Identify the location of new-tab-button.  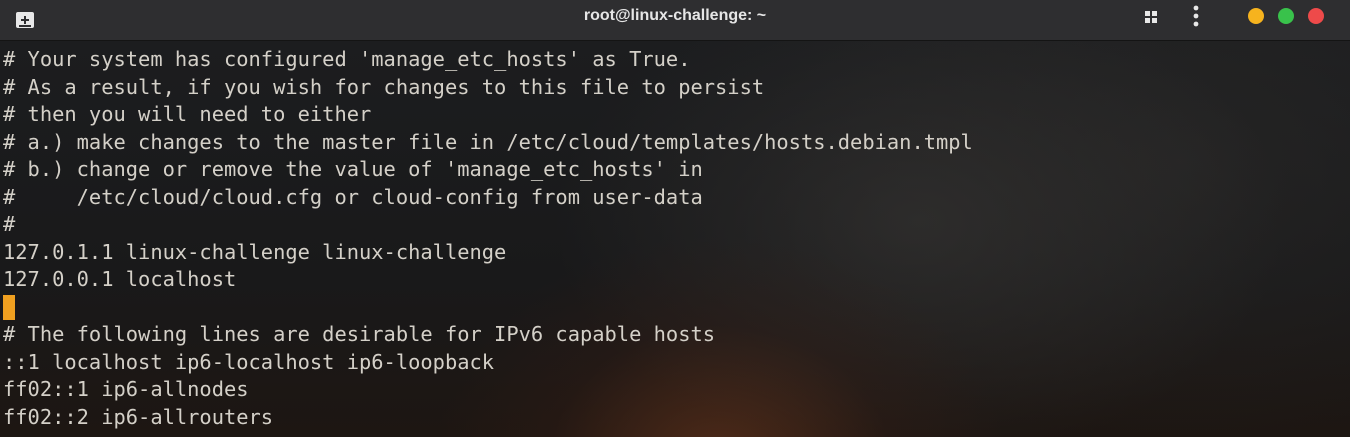
(25, 20).